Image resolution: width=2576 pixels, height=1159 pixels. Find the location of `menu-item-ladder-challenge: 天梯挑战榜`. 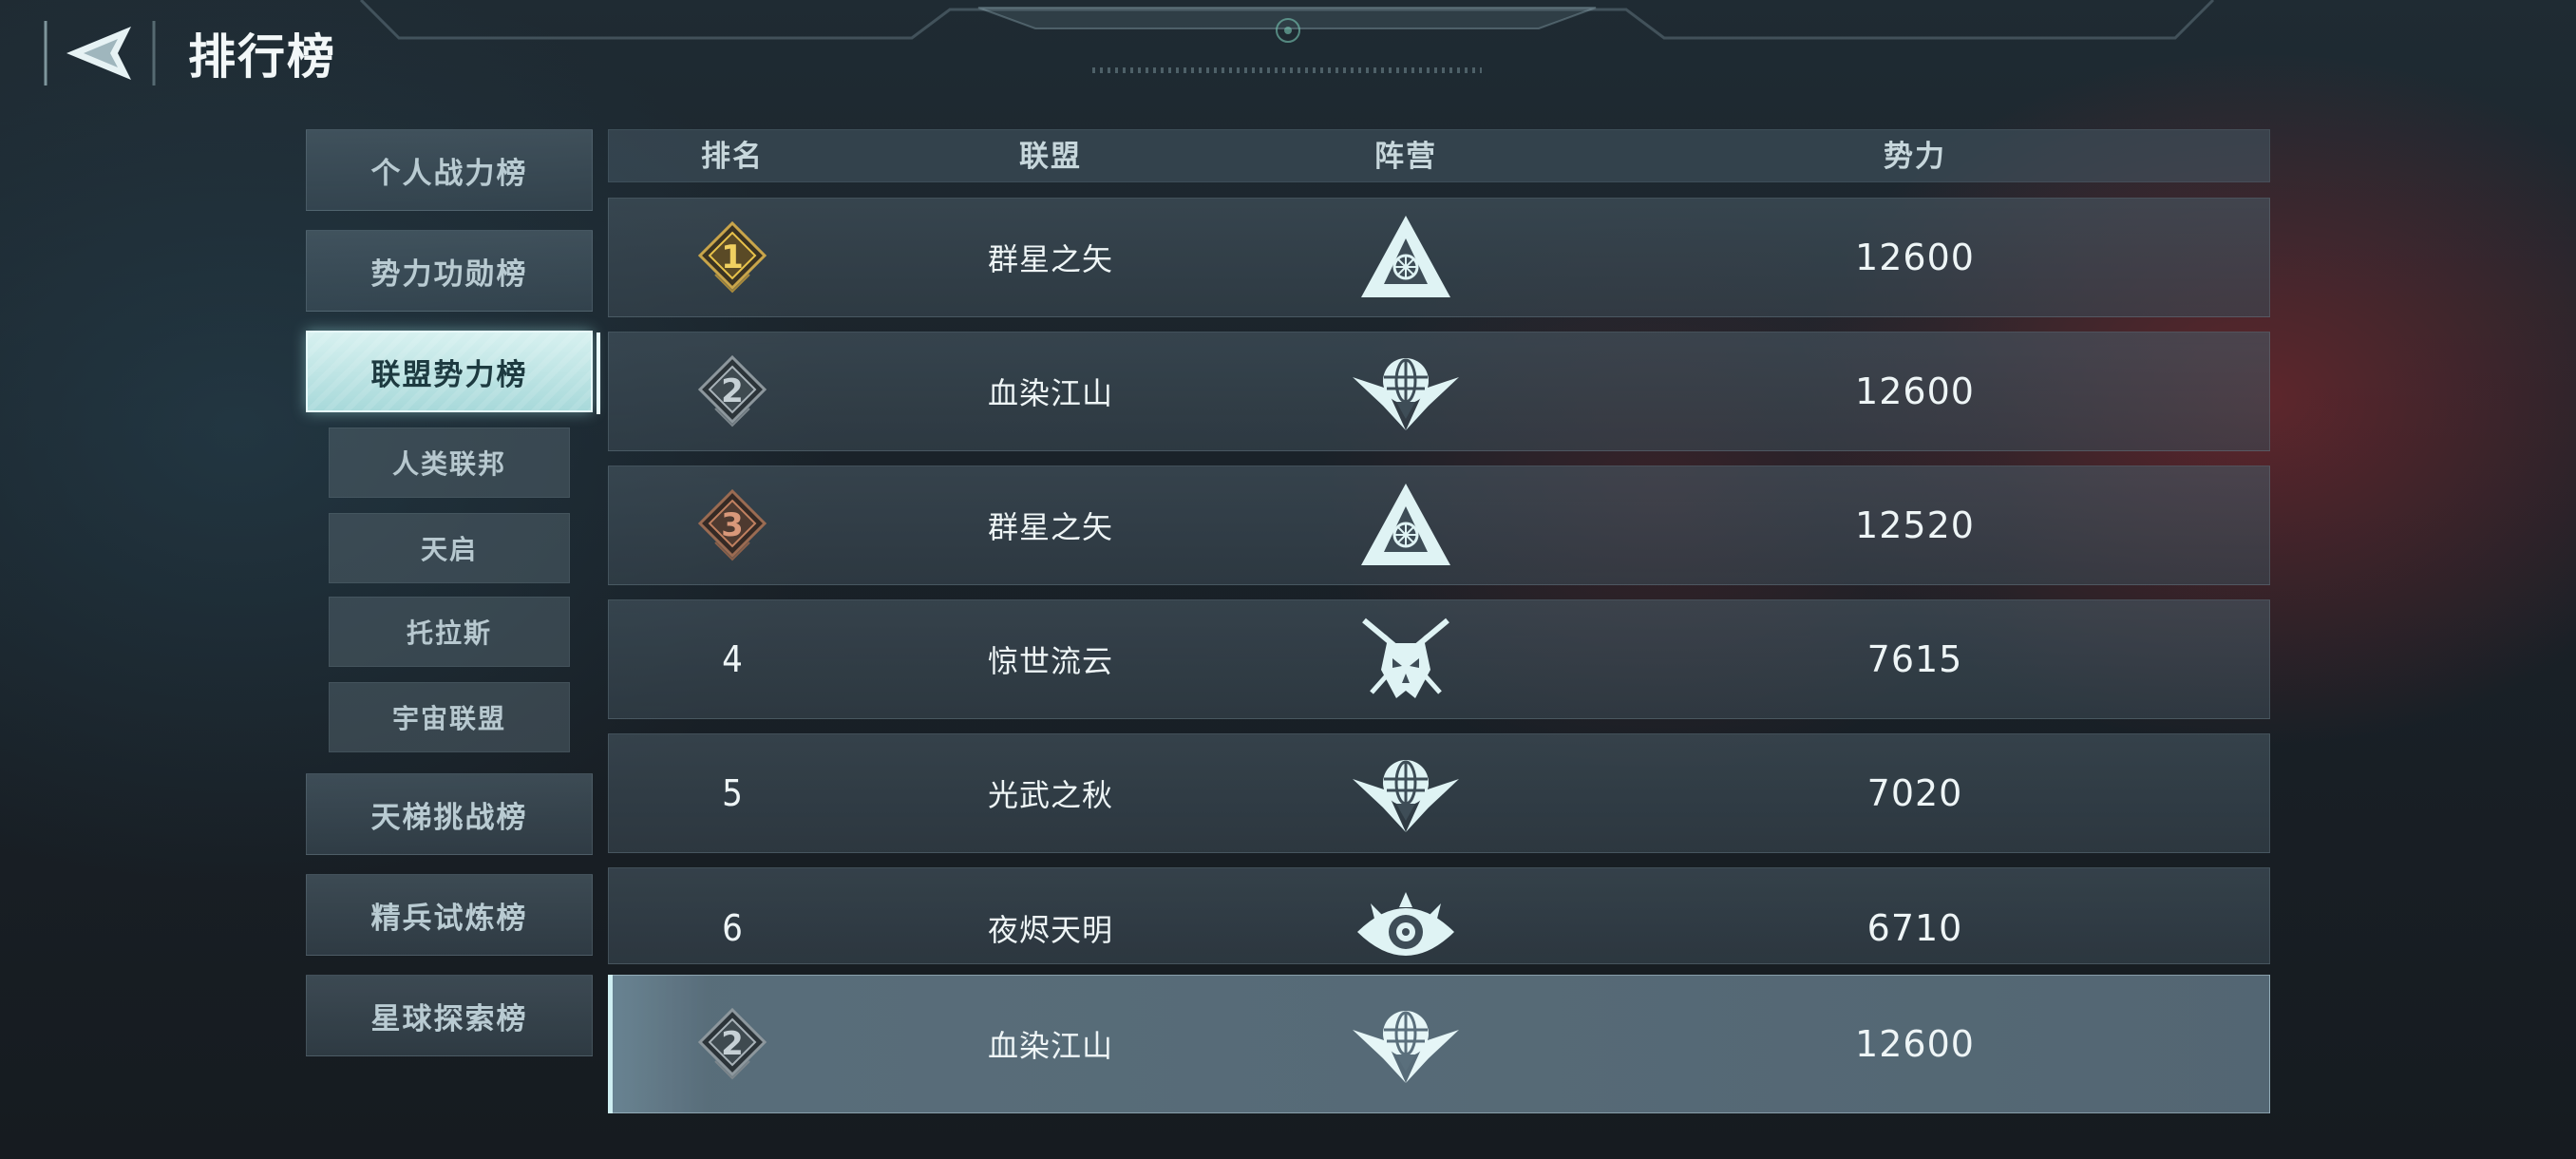

menu-item-ladder-challenge: 天梯挑战榜 is located at coordinates (449, 814).